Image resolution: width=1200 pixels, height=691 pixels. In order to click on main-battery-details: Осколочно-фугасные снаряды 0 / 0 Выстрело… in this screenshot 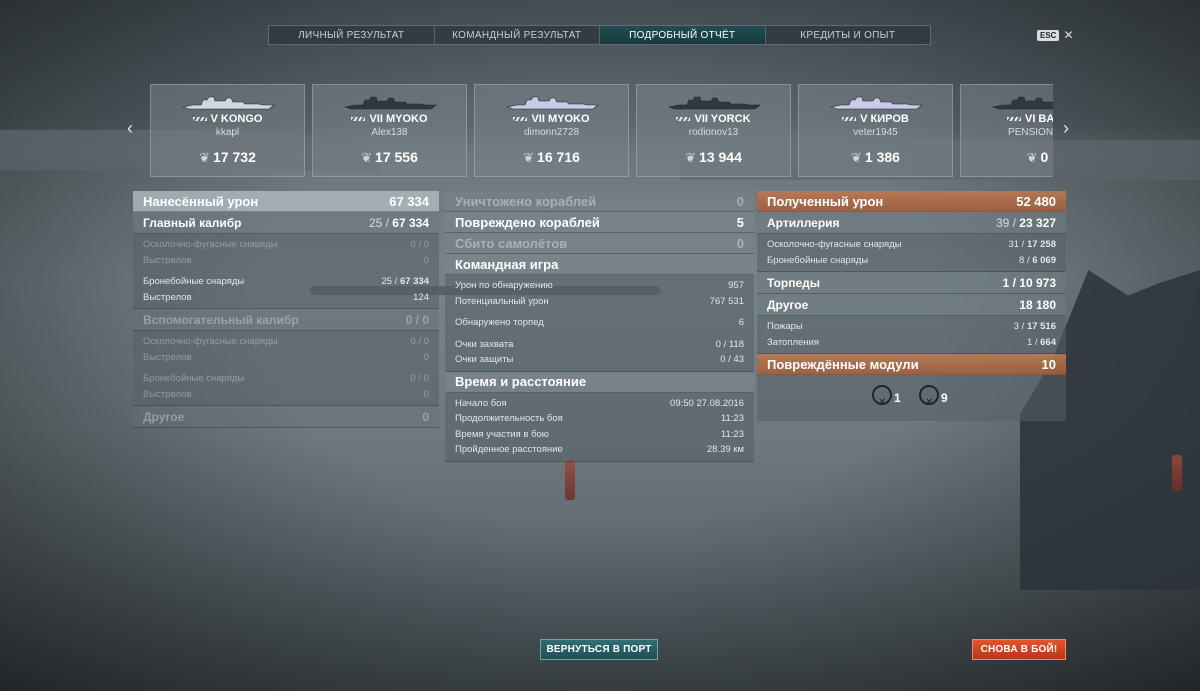, I will do `click(286, 271)`.